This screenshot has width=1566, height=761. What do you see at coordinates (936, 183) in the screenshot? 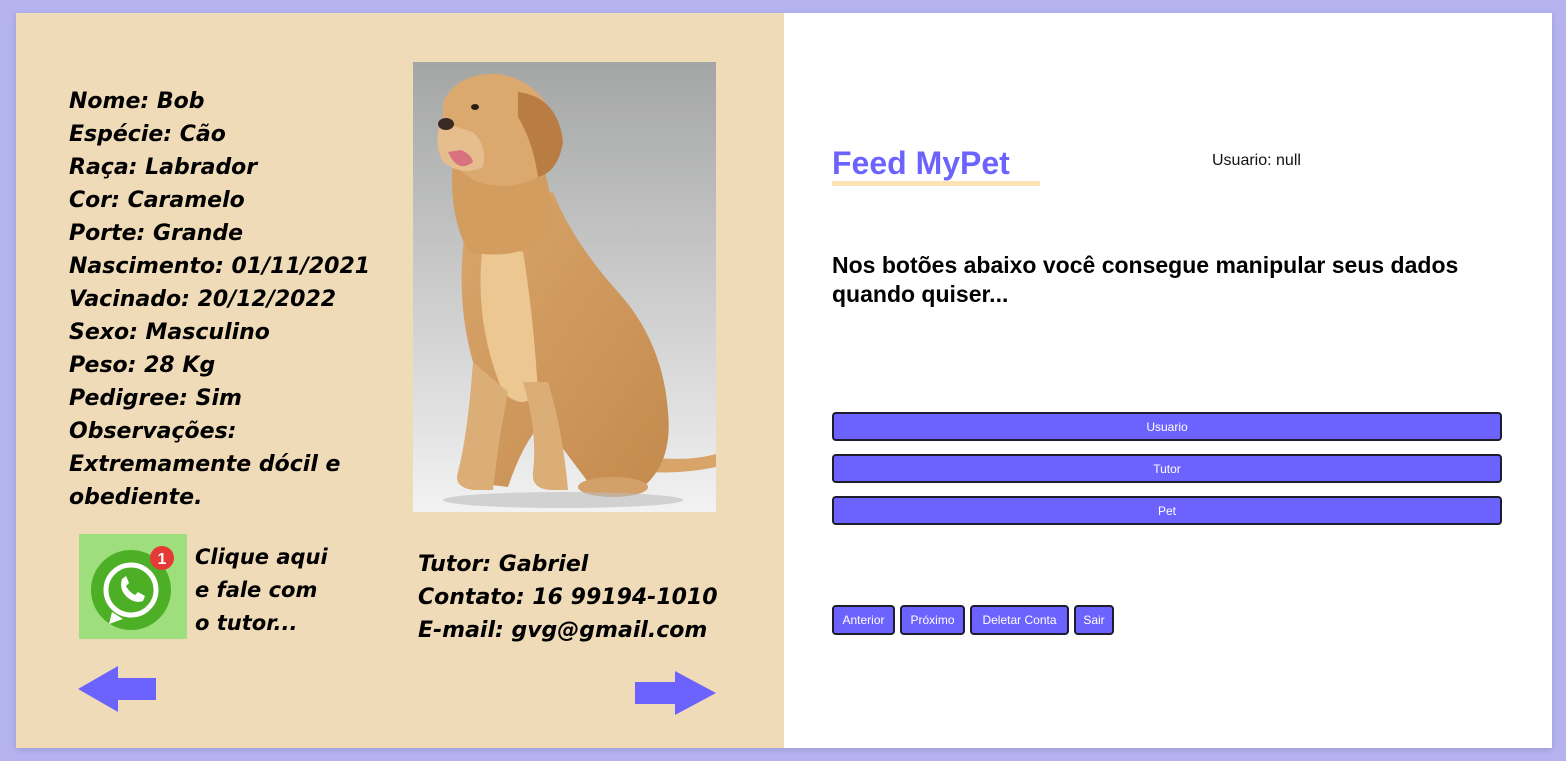
I see `brand-underline` at bounding box center [936, 183].